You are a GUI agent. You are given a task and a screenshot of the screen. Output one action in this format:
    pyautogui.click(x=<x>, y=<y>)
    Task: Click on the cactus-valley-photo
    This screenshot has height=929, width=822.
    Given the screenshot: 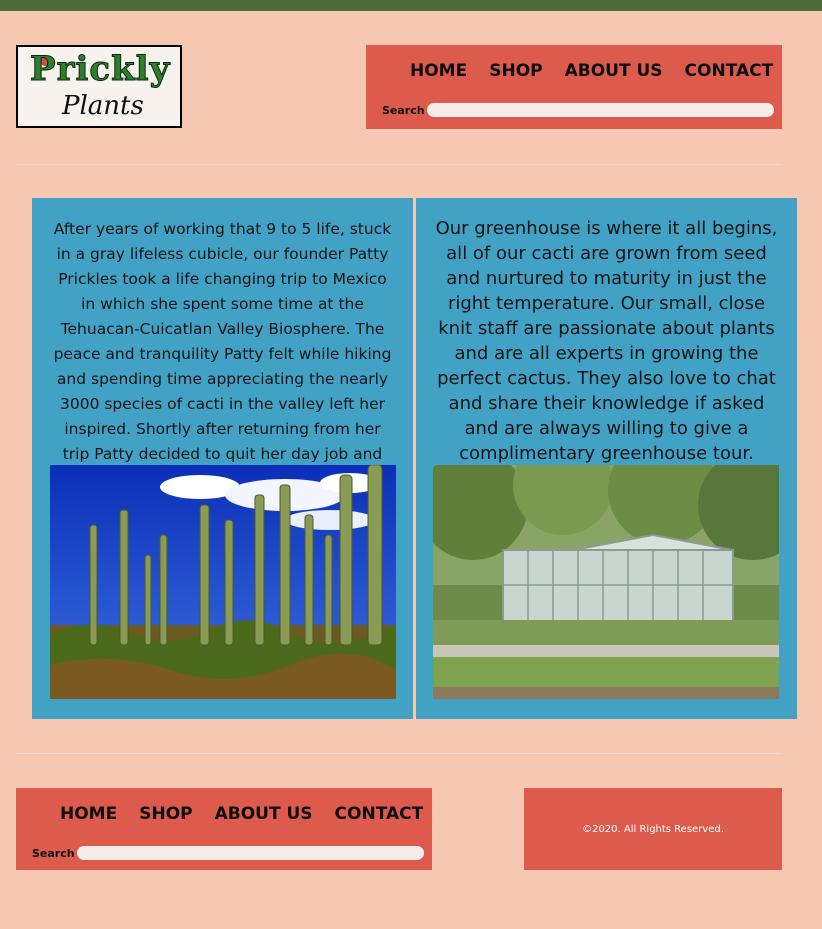 What is the action you would take?
    pyautogui.click(x=223, y=582)
    